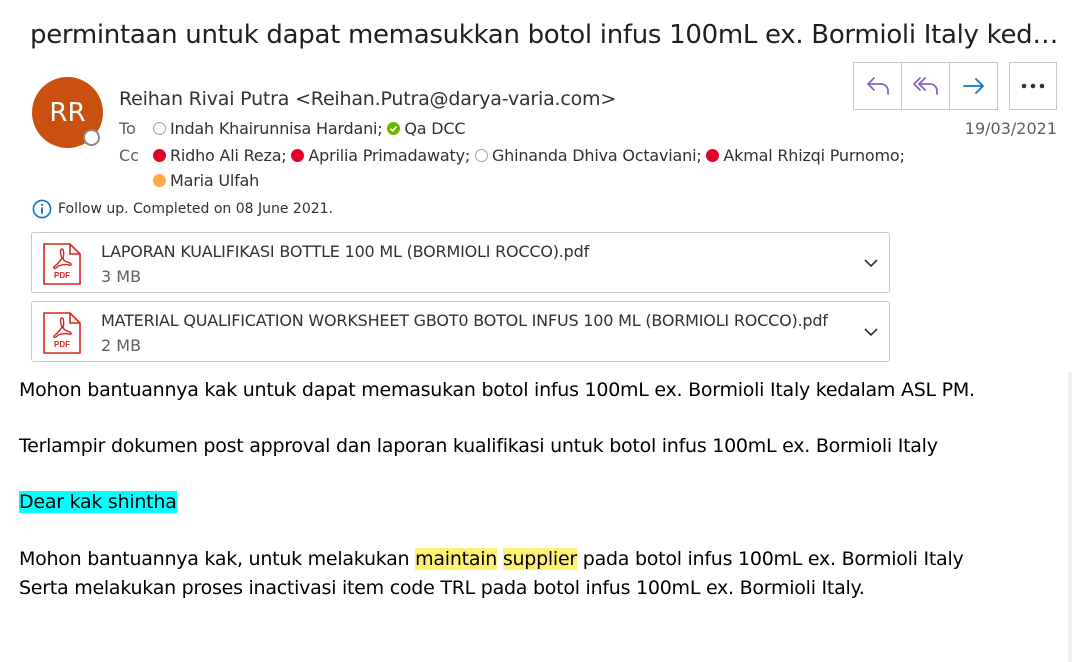  I want to click on recipient: Maria Ulfah, so click(206, 180).